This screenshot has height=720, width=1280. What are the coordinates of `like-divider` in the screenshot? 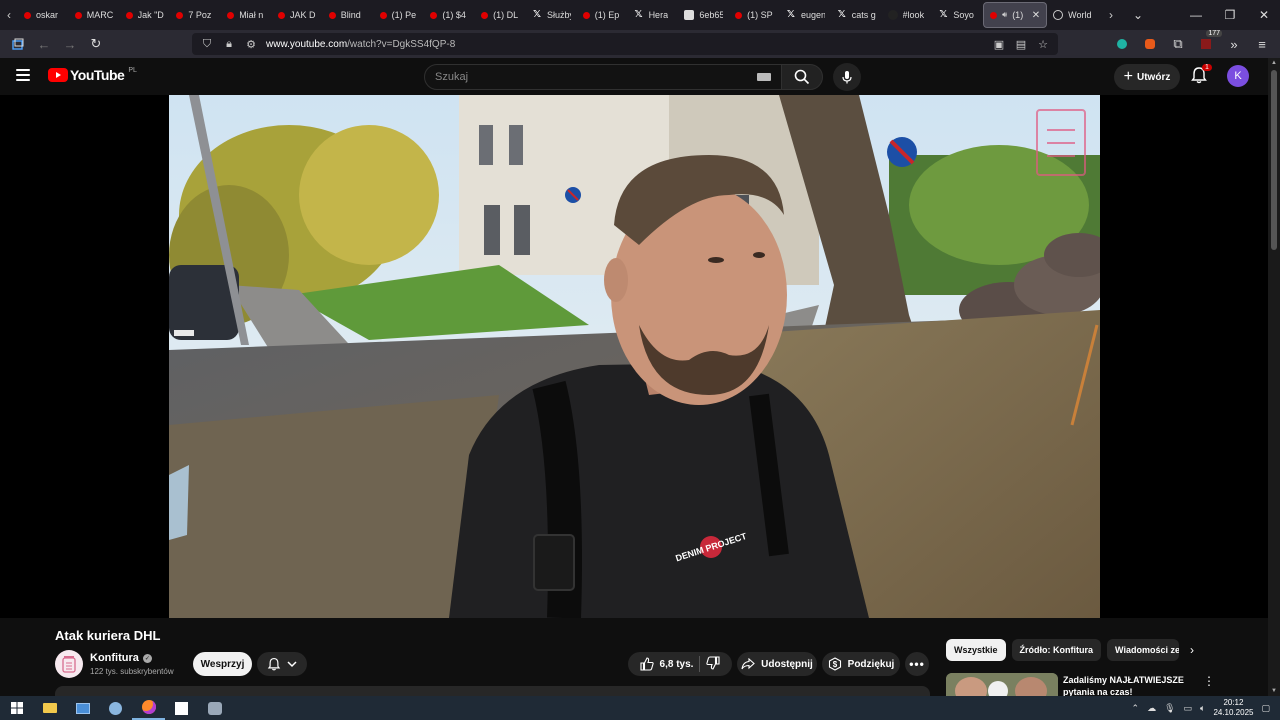 It's located at (700, 664).